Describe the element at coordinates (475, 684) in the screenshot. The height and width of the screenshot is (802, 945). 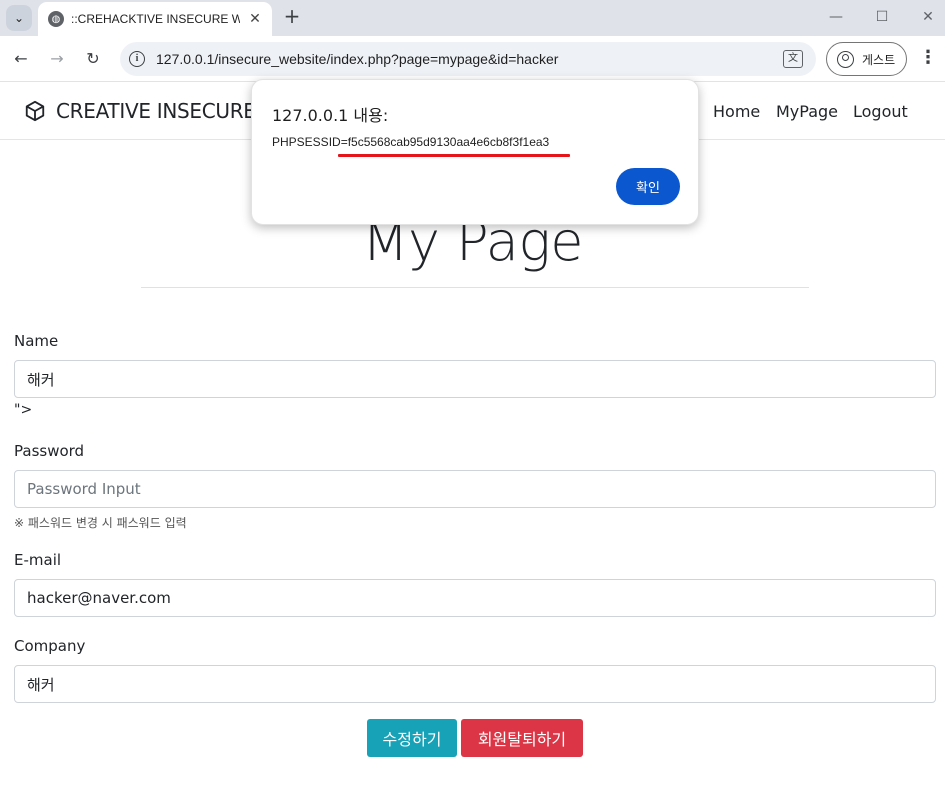
I see `company-input` at that location.